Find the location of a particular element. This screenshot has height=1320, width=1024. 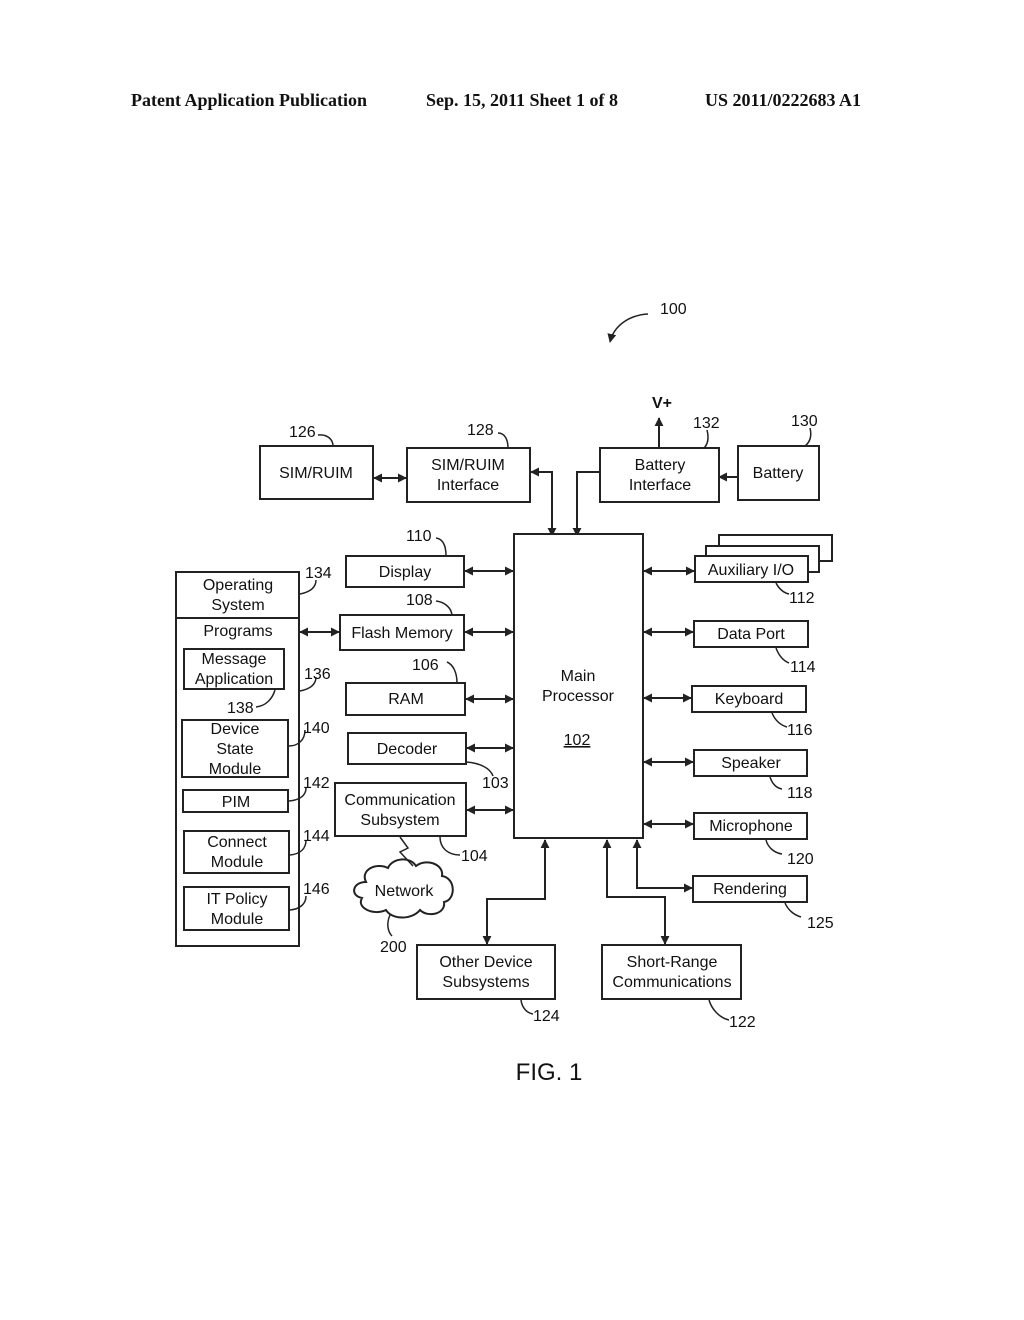

svg-text: Speaker is located at coordinates (751, 763).